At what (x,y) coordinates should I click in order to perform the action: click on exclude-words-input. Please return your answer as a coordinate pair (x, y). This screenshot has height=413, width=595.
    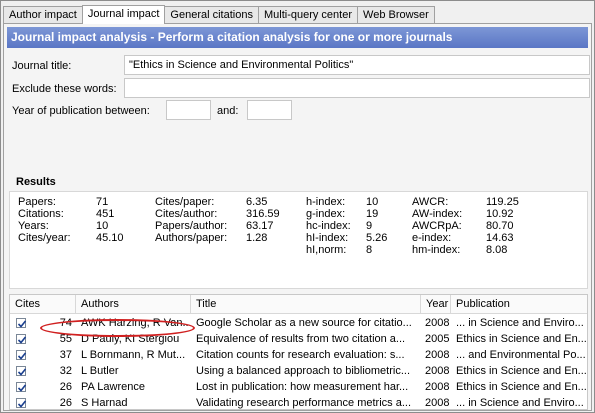
    Looking at the image, I should click on (357, 88).